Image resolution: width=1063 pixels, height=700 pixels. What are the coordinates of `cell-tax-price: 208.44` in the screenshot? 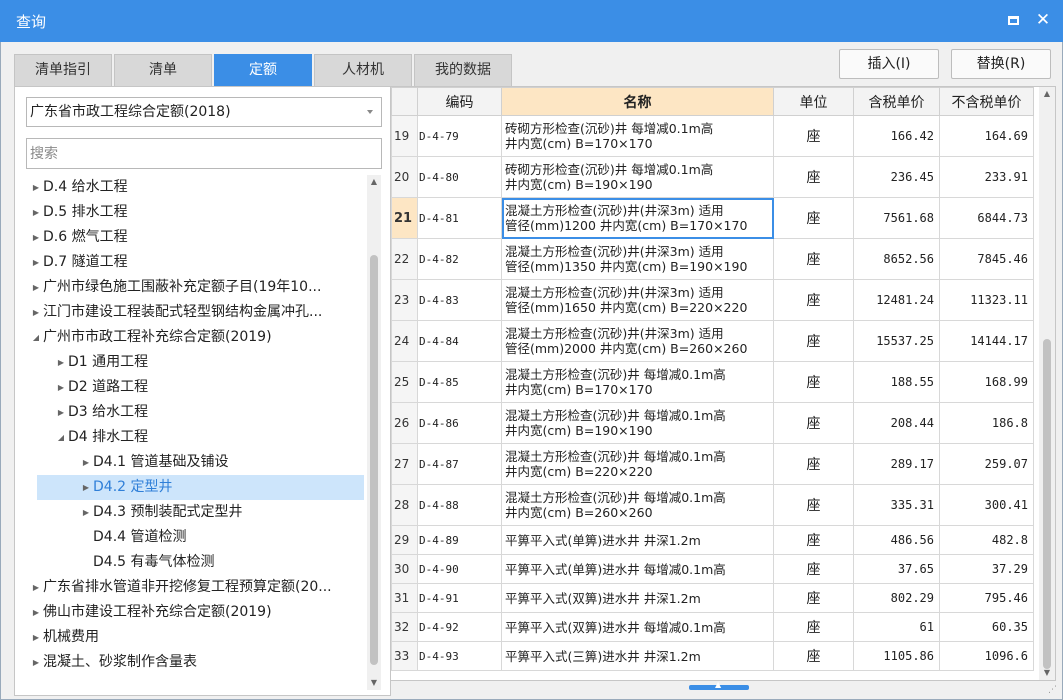 It's located at (896, 423).